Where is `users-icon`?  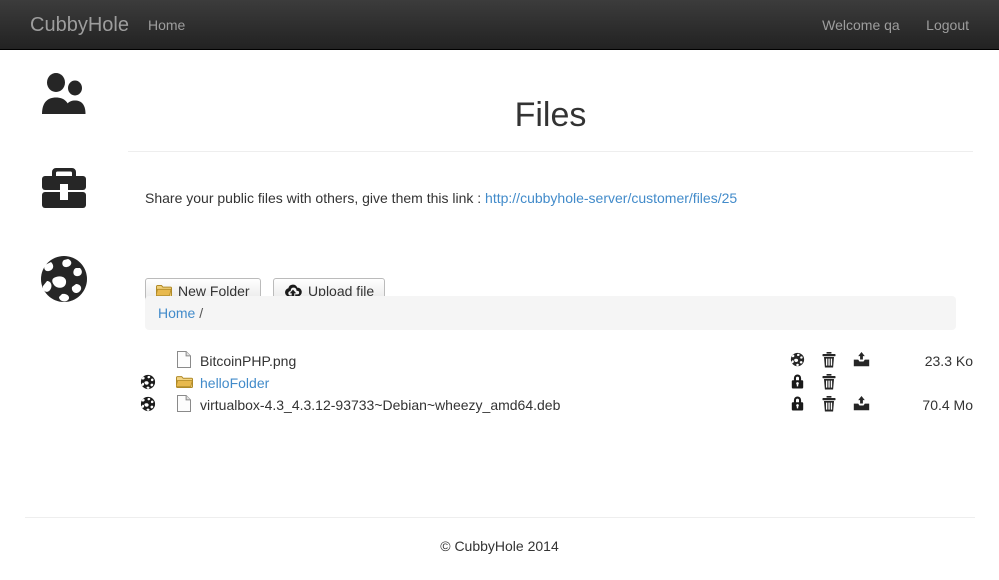 users-icon is located at coordinates (64, 96).